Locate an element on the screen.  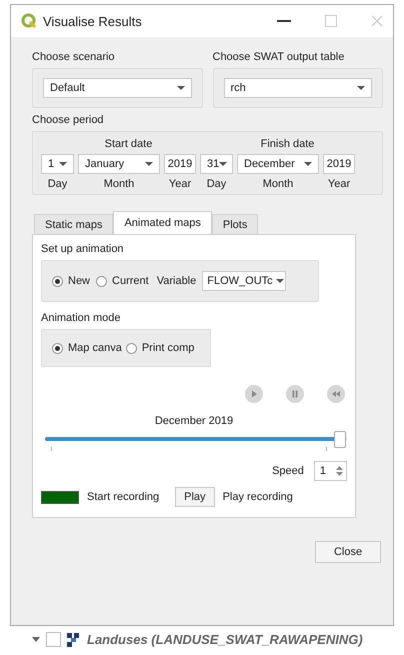
close-button: Close is located at coordinates (348, 552).